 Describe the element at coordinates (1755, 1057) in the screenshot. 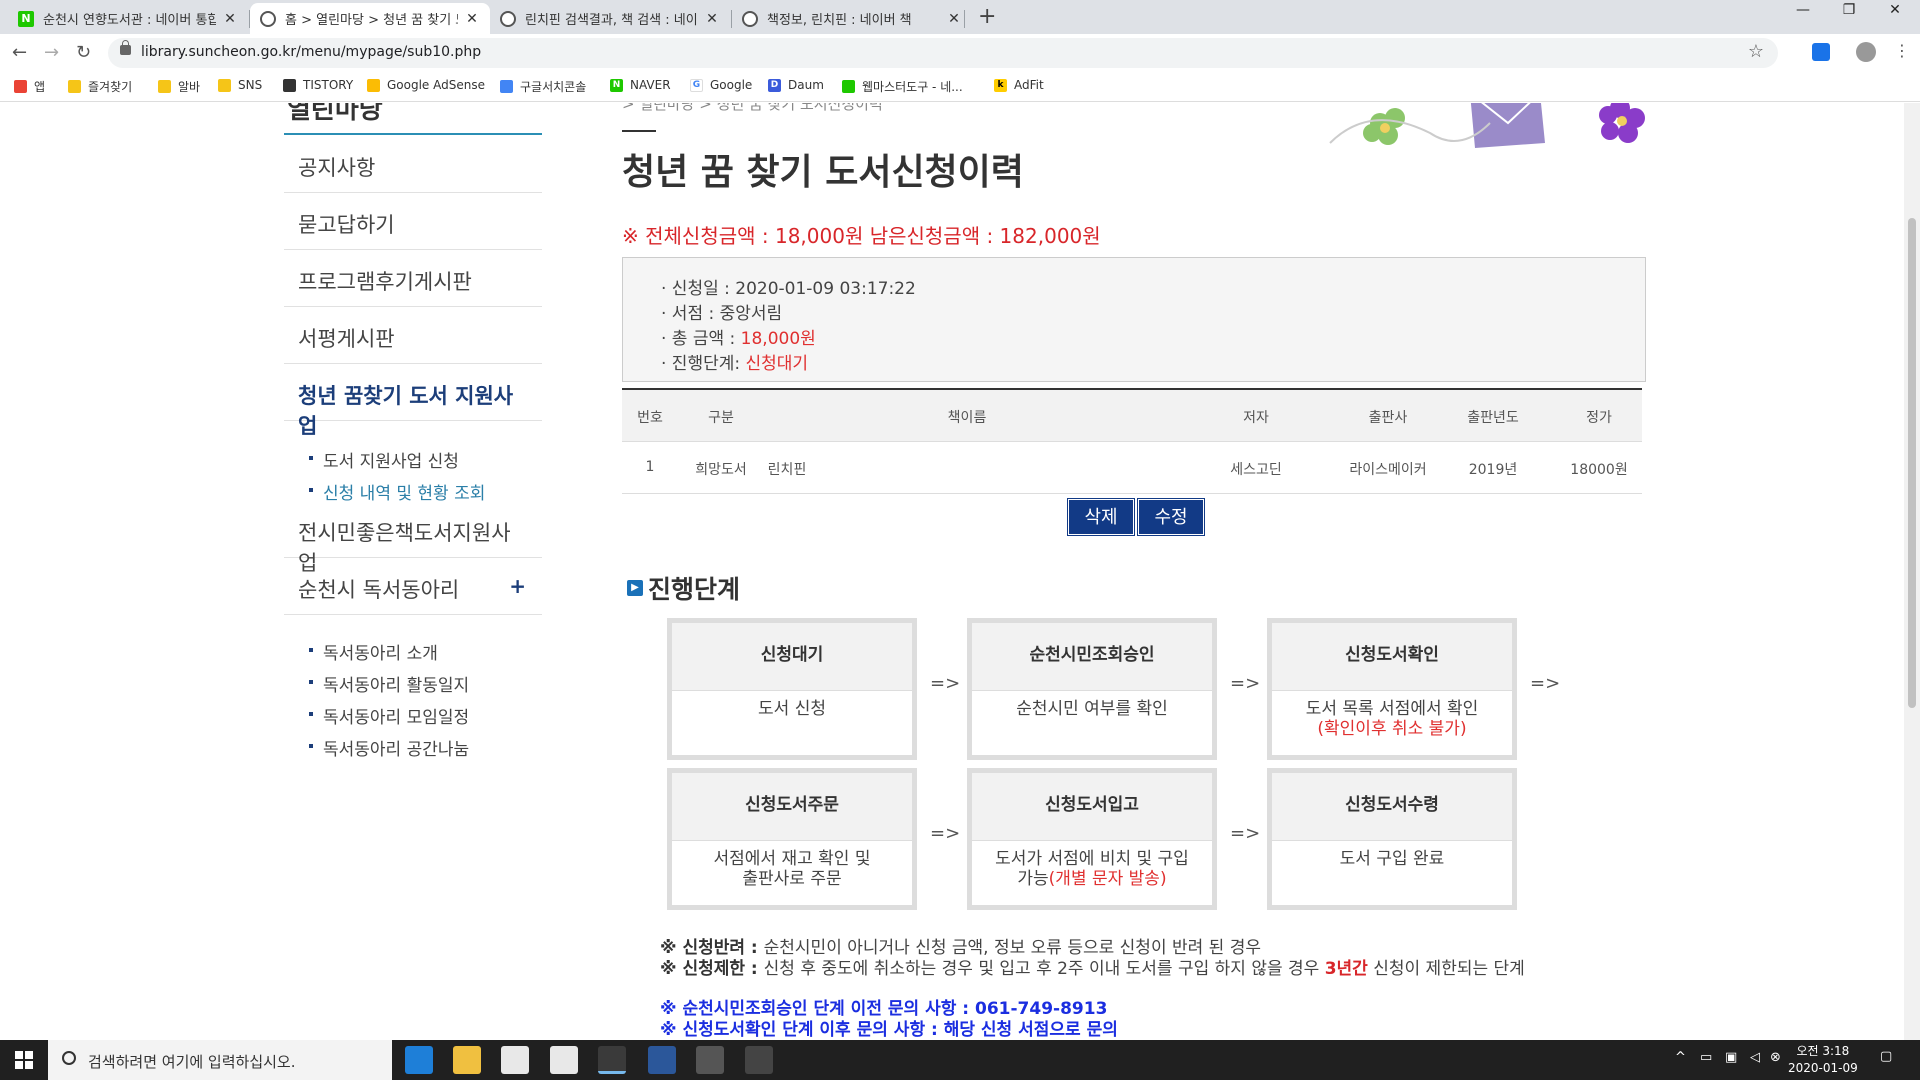

I see `tray-volume-icon: ◁` at that location.